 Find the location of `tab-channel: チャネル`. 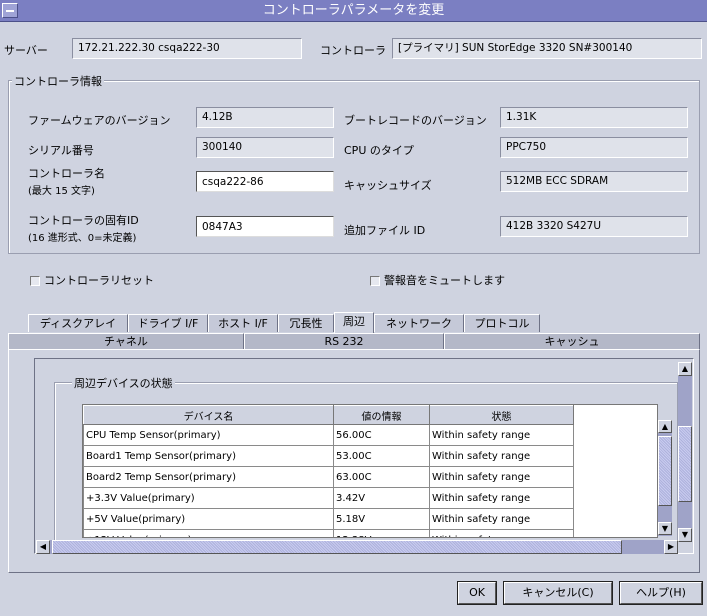

tab-channel: チャネル is located at coordinates (126, 341).